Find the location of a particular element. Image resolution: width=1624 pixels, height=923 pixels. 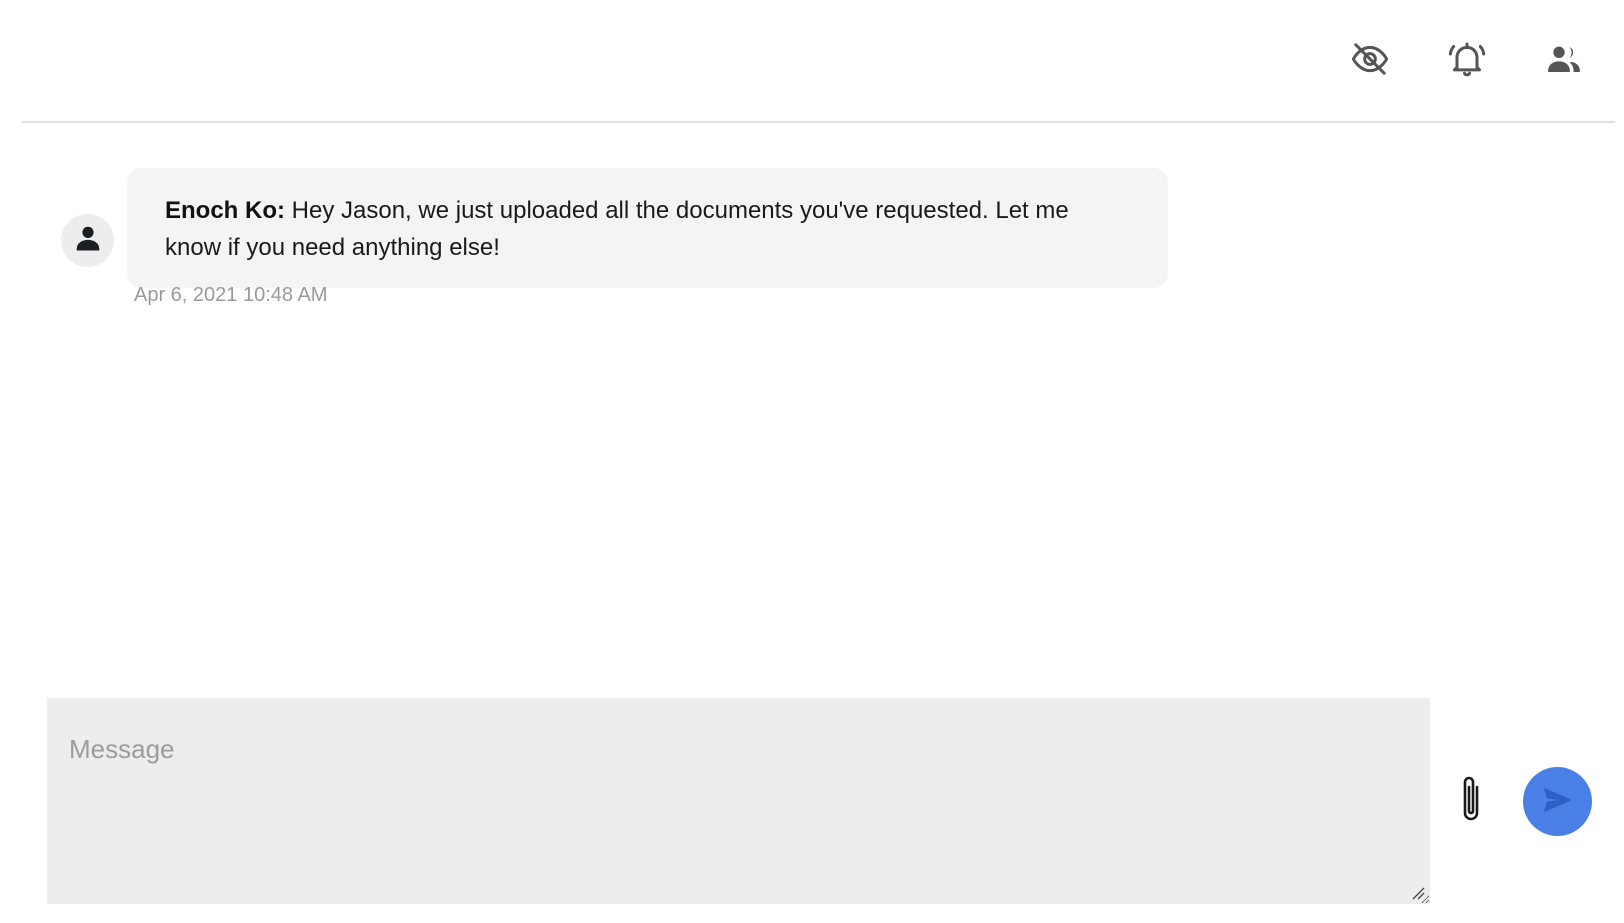

bell-icon is located at coordinates (1467, 59).